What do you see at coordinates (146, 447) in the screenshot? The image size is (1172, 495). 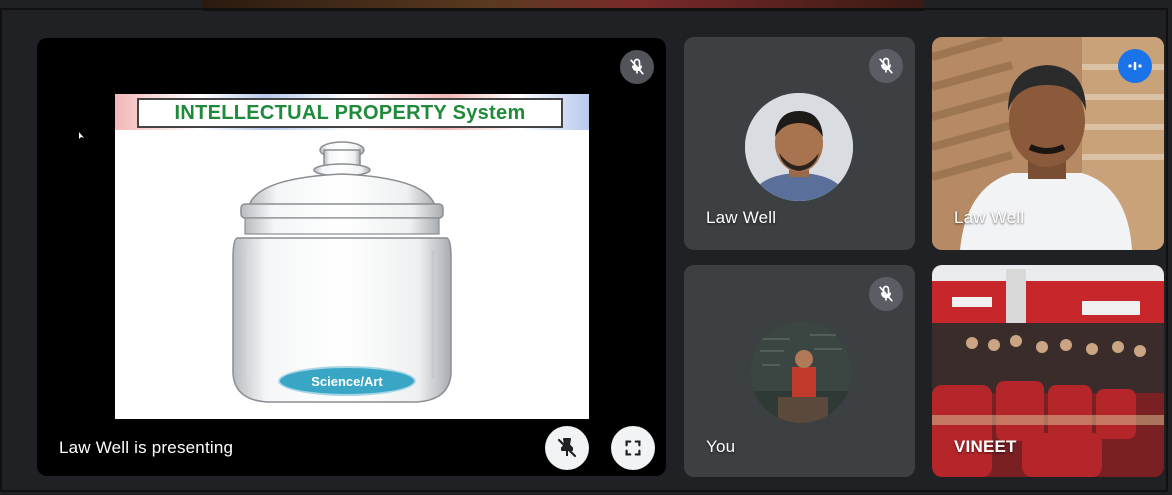 I see `presenter-label: Law Well is presenting` at bounding box center [146, 447].